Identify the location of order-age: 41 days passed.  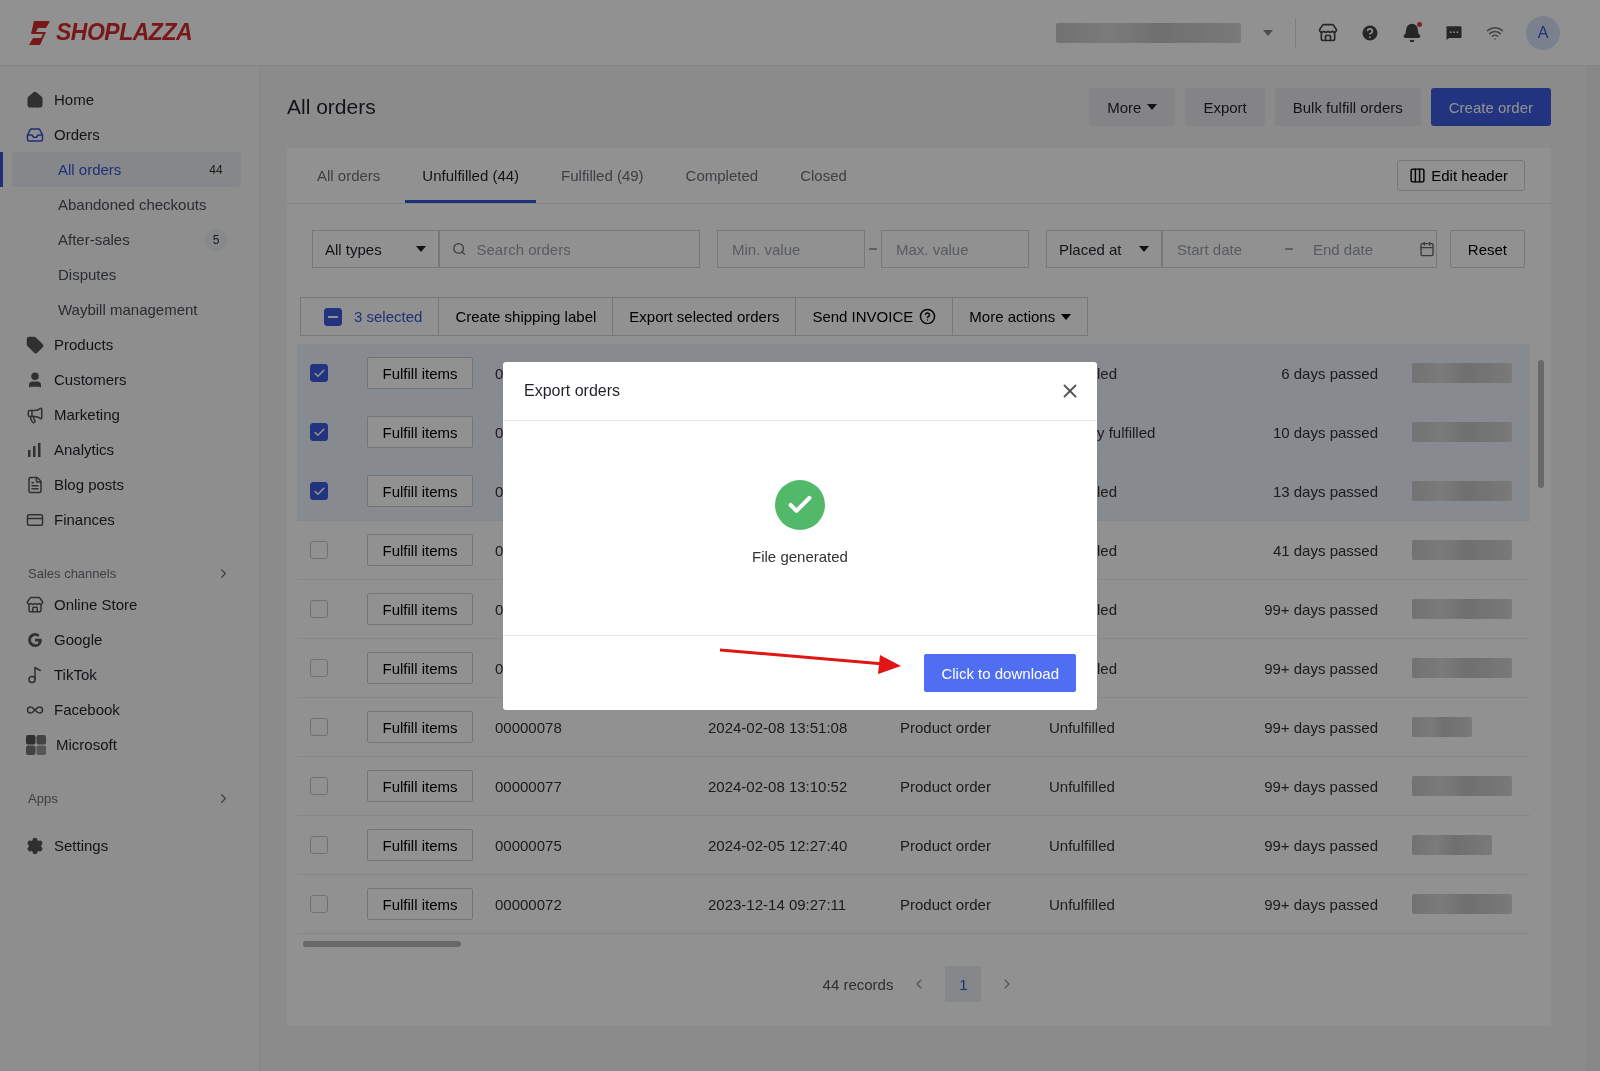
(1325, 550).